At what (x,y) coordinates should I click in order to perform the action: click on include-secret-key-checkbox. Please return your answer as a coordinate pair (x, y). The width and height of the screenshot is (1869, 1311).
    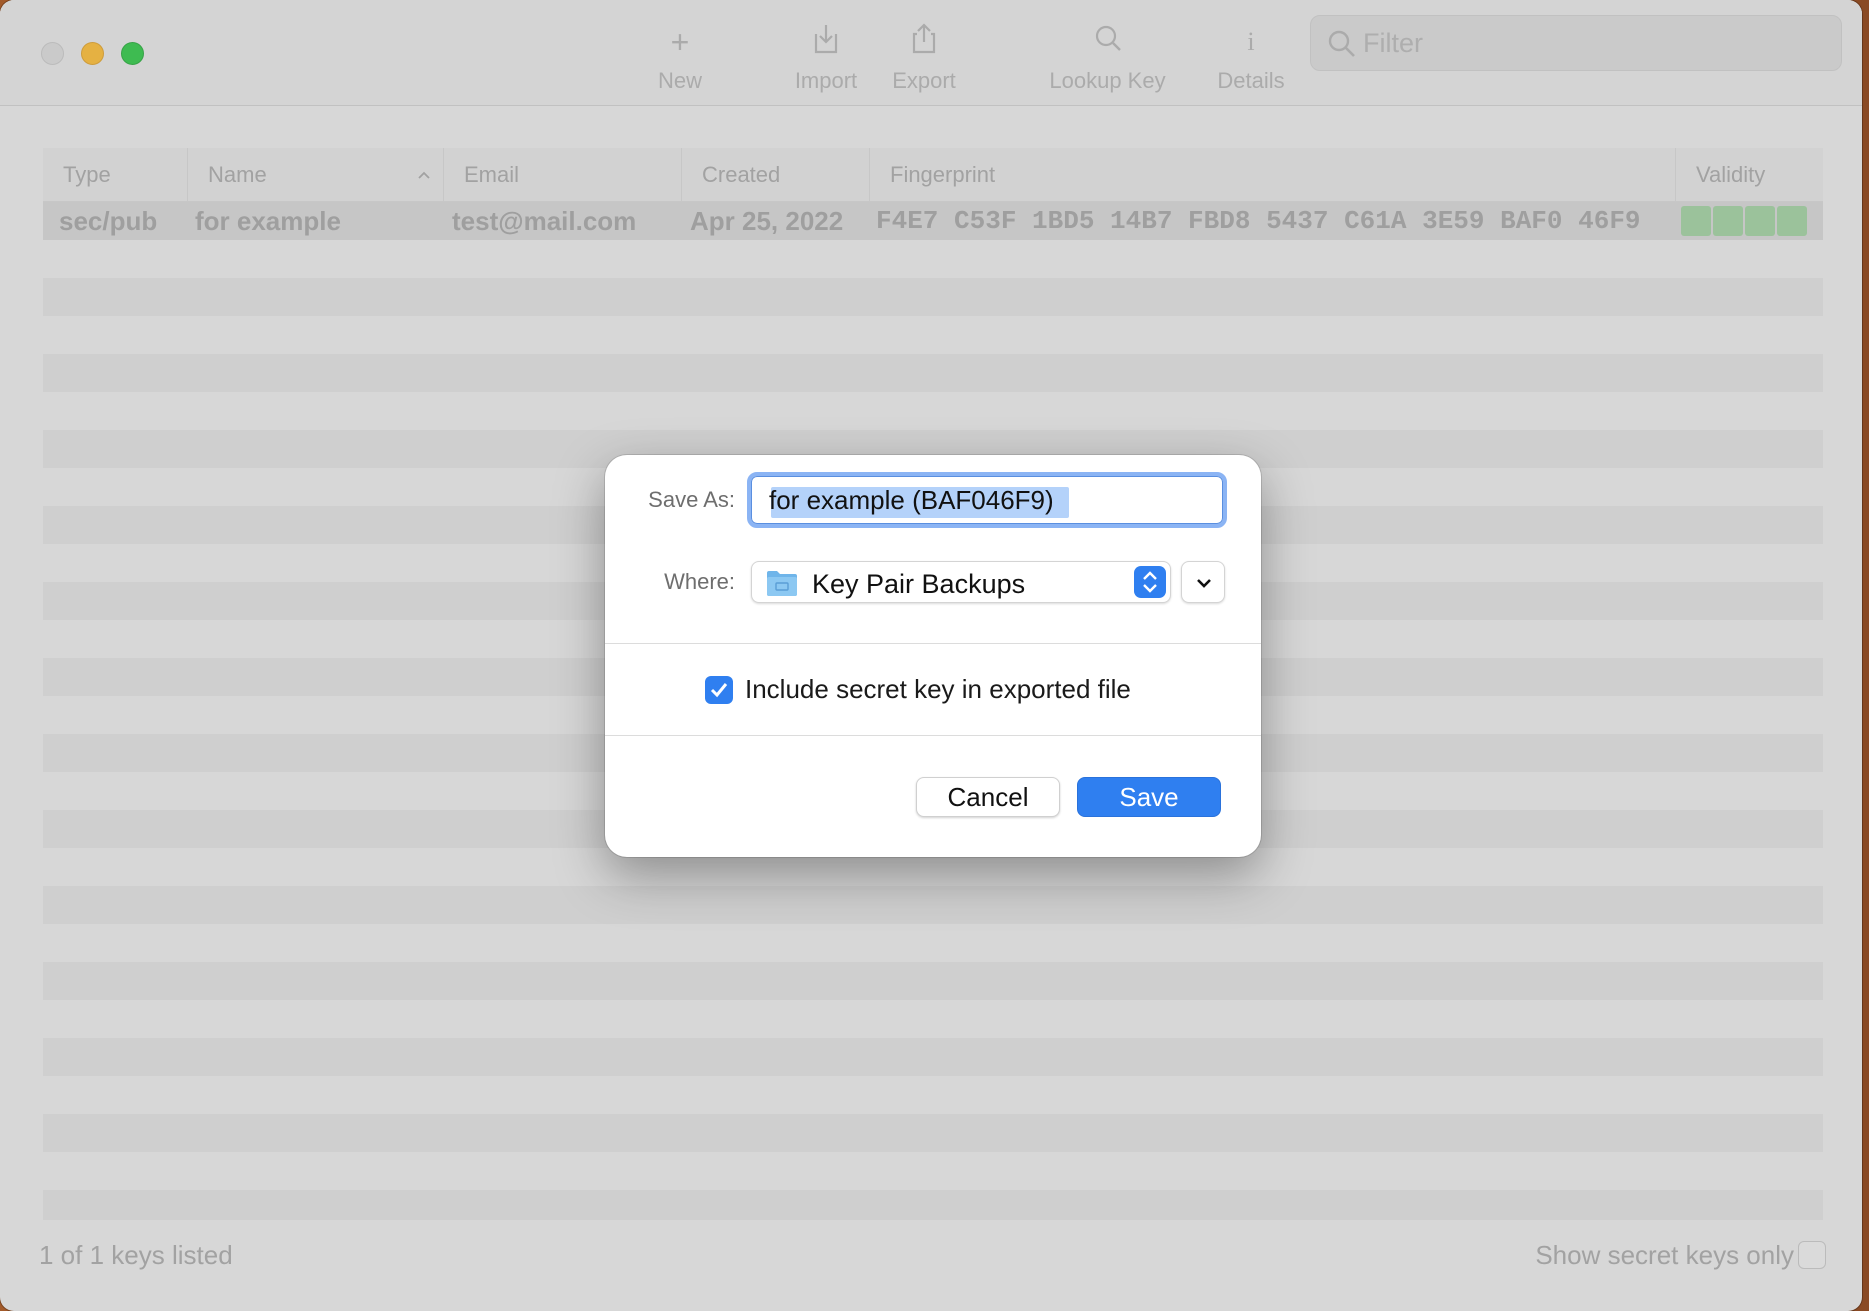
    Looking at the image, I should click on (719, 690).